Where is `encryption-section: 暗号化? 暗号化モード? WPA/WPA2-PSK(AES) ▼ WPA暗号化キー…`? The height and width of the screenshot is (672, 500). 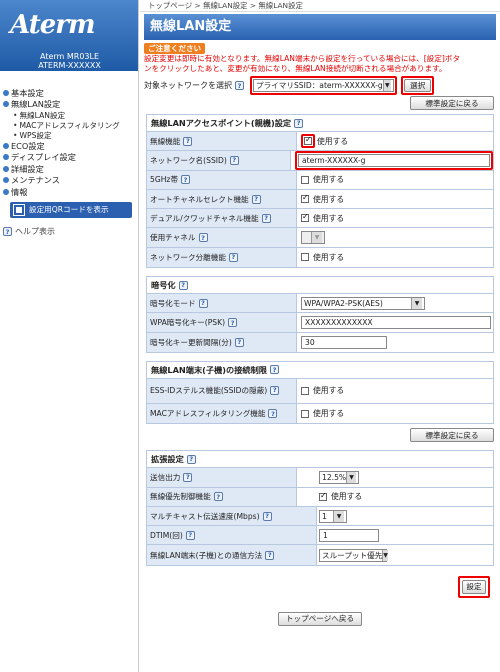 encryption-section: 暗号化? 暗号化モード? WPA/WPA2-PSK(AES) ▼ WPA暗号化キー… is located at coordinates (320, 314).